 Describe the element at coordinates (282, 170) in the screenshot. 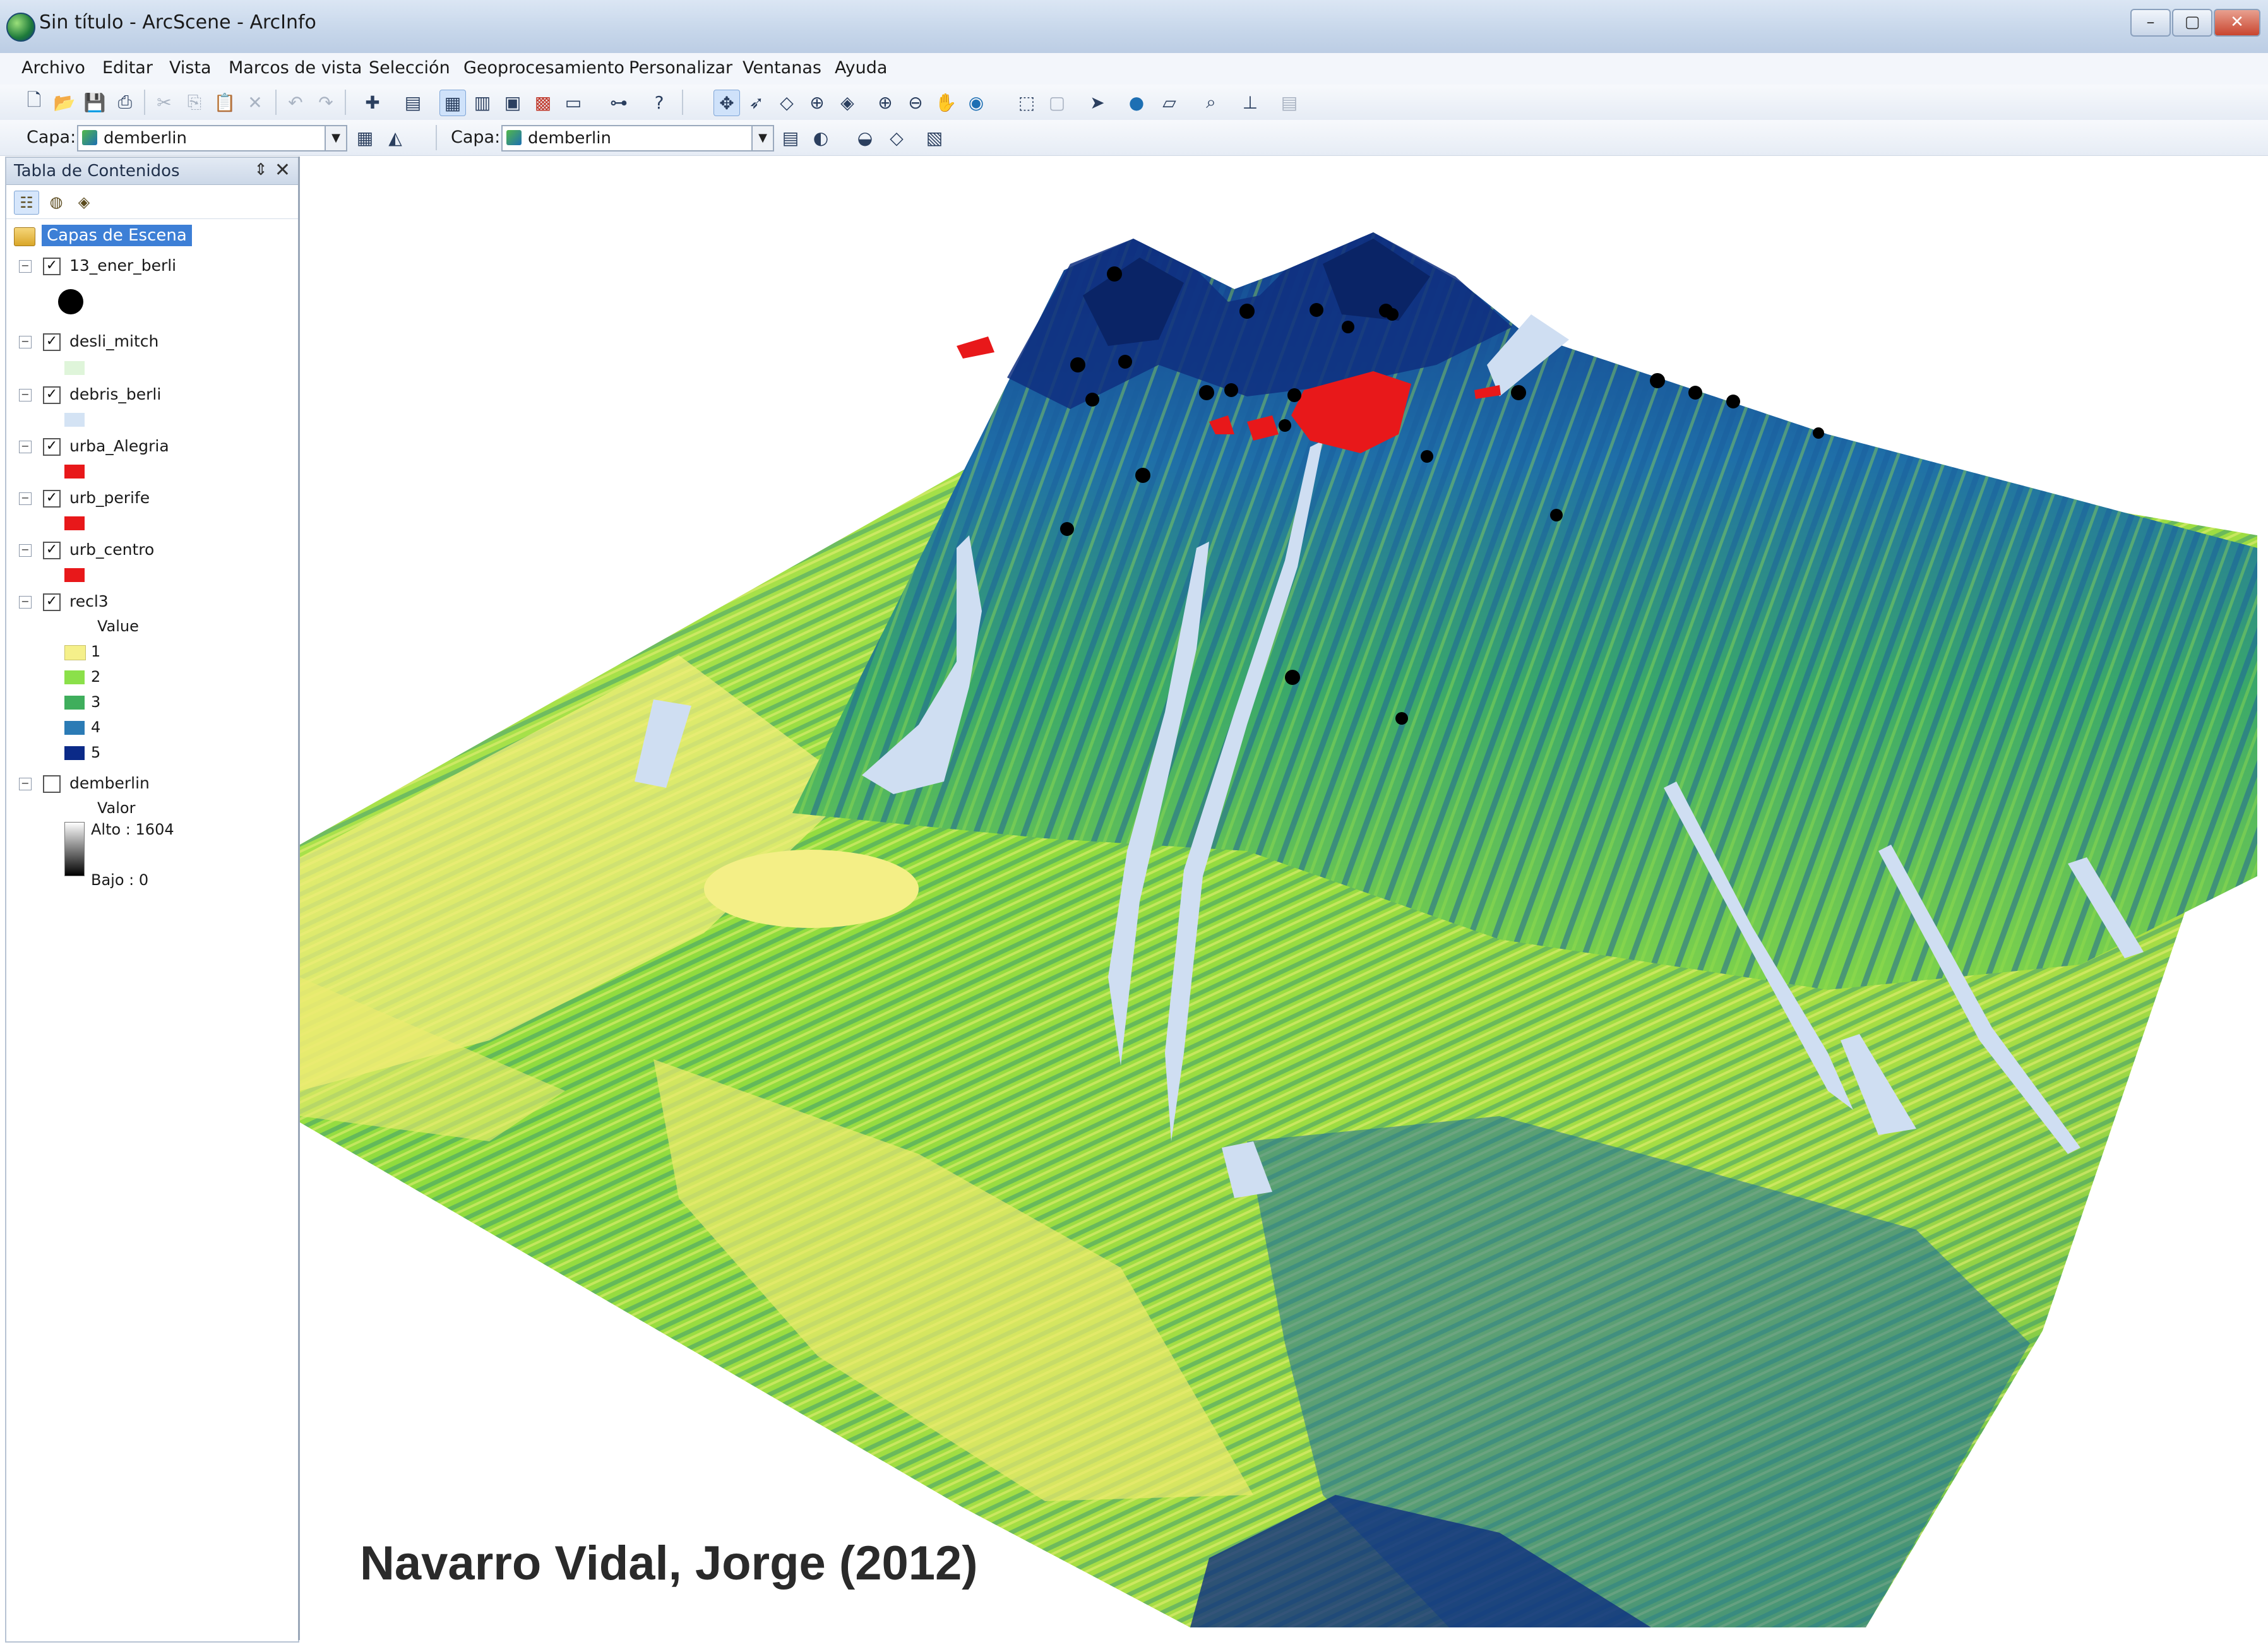

I see `toc-close-icon: ✕` at that location.